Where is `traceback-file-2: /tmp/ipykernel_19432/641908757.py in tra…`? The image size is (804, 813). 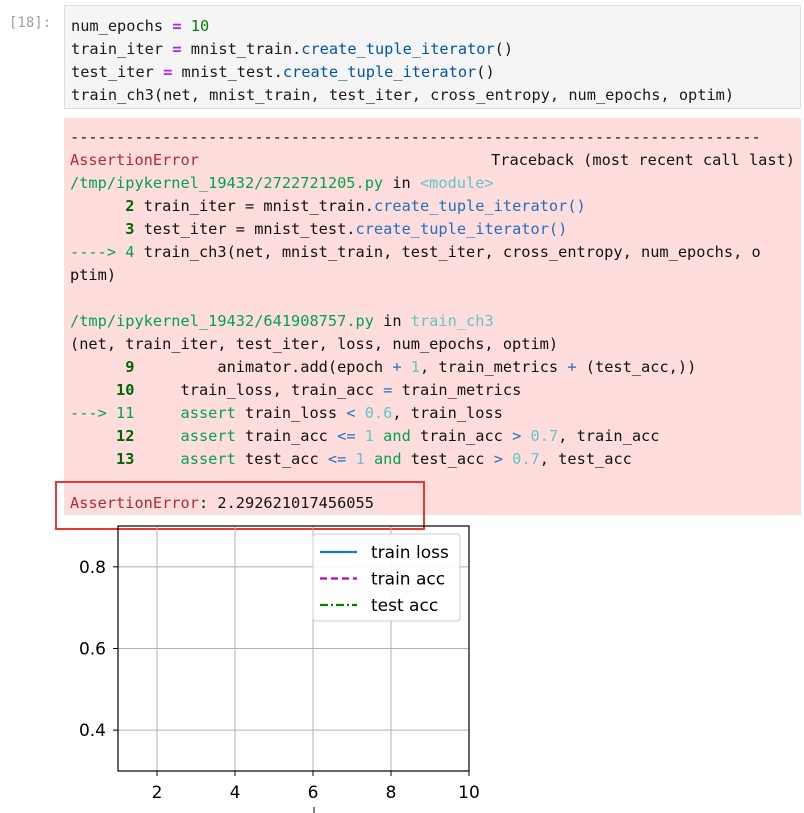 traceback-file-2: /tmp/ipykernel_19432/641908757.py in tra… is located at coordinates (282, 321).